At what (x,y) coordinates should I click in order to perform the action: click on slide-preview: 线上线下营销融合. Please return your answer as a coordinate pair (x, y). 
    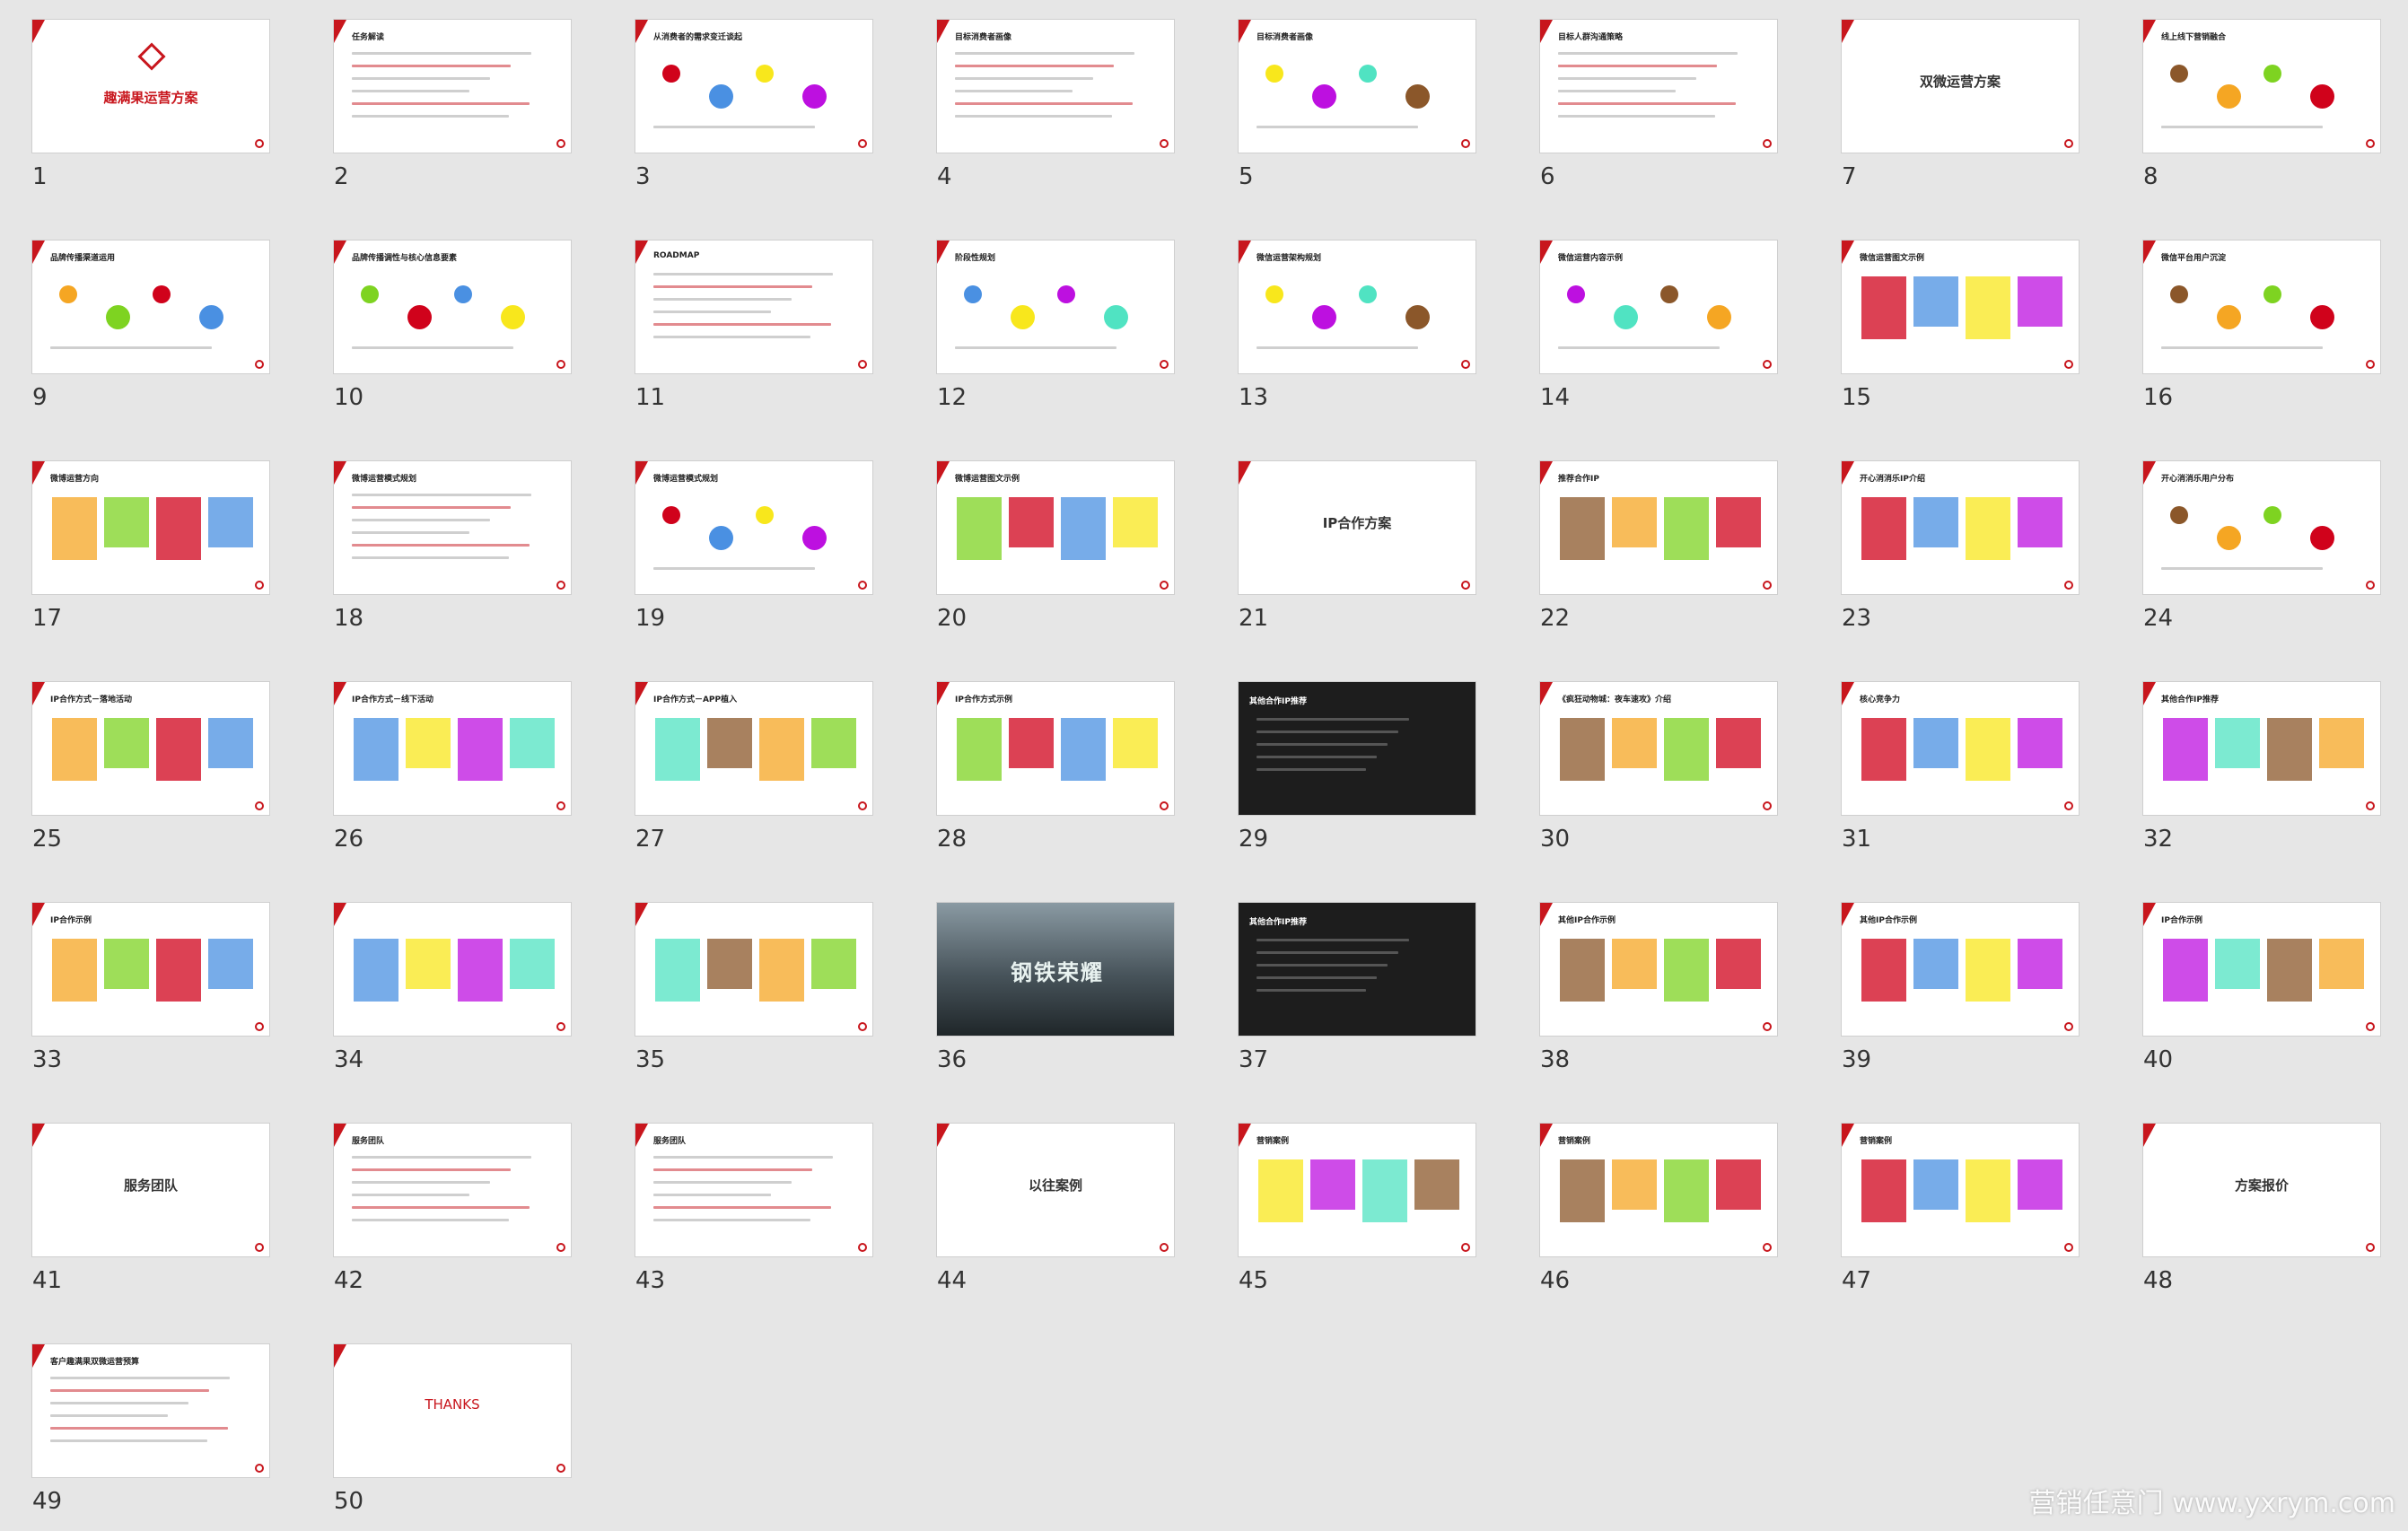
    Looking at the image, I should click on (2262, 87).